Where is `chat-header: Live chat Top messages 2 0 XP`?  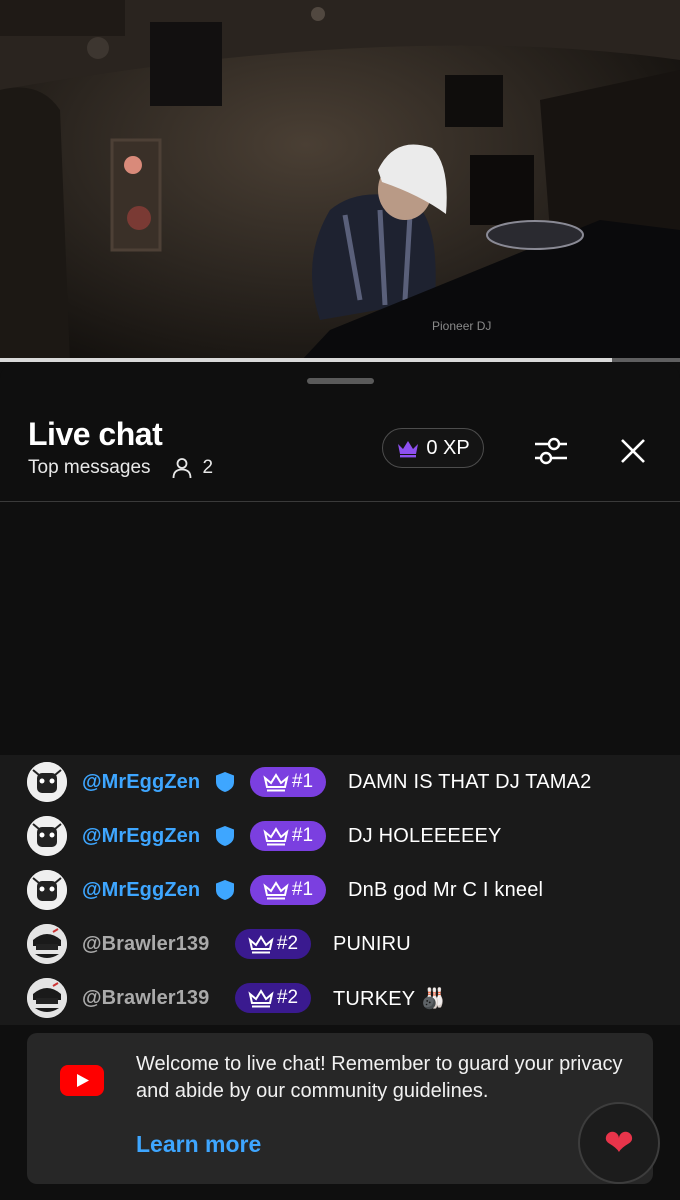 chat-header: Live chat Top messages 2 0 XP is located at coordinates (340, 451).